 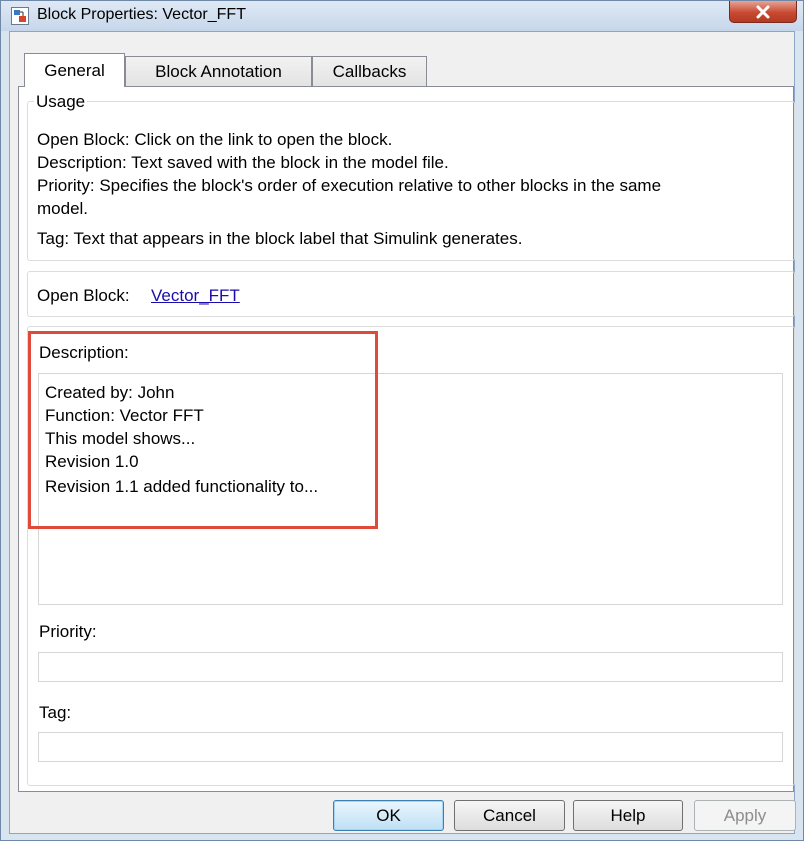 I want to click on tab-label: Block Annotation, so click(x=218, y=71).